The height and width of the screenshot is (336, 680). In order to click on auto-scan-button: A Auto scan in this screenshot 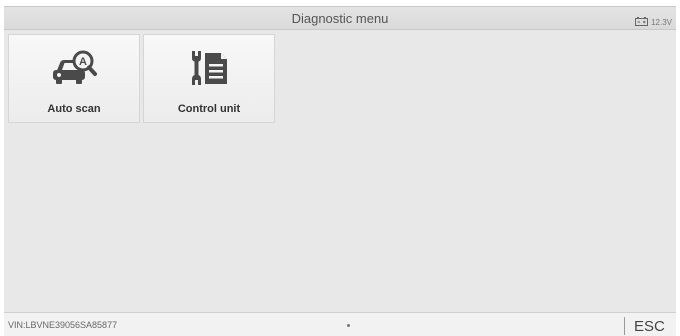, I will do `click(74, 78)`.